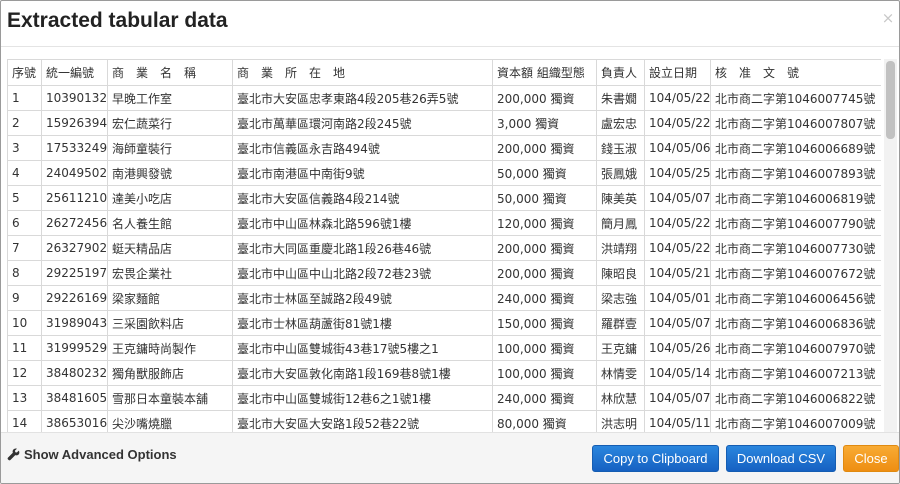 This screenshot has height=484, width=900. Describe the element at coordinates (781, 458) in the screenshot. I see `download-csv-button: Download CSV` at that location.